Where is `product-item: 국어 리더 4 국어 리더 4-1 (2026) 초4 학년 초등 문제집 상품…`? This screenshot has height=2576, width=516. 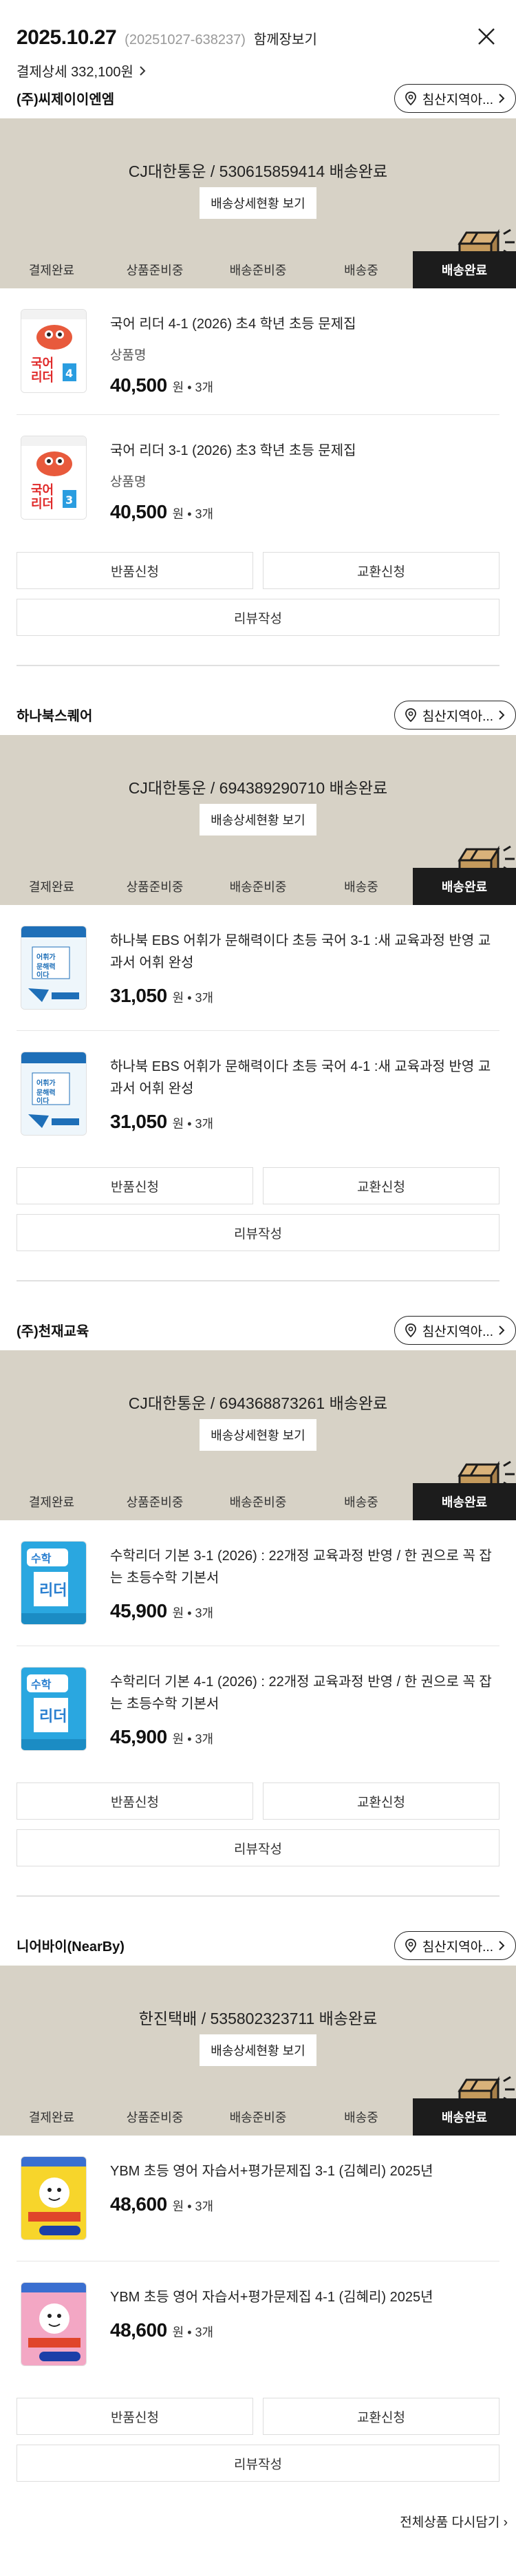 product-item: 국어 리더 4 국어 리더 4-1 (2026) 초4 학년 초등 문제집 상품… is located at coordinates (258, 351).